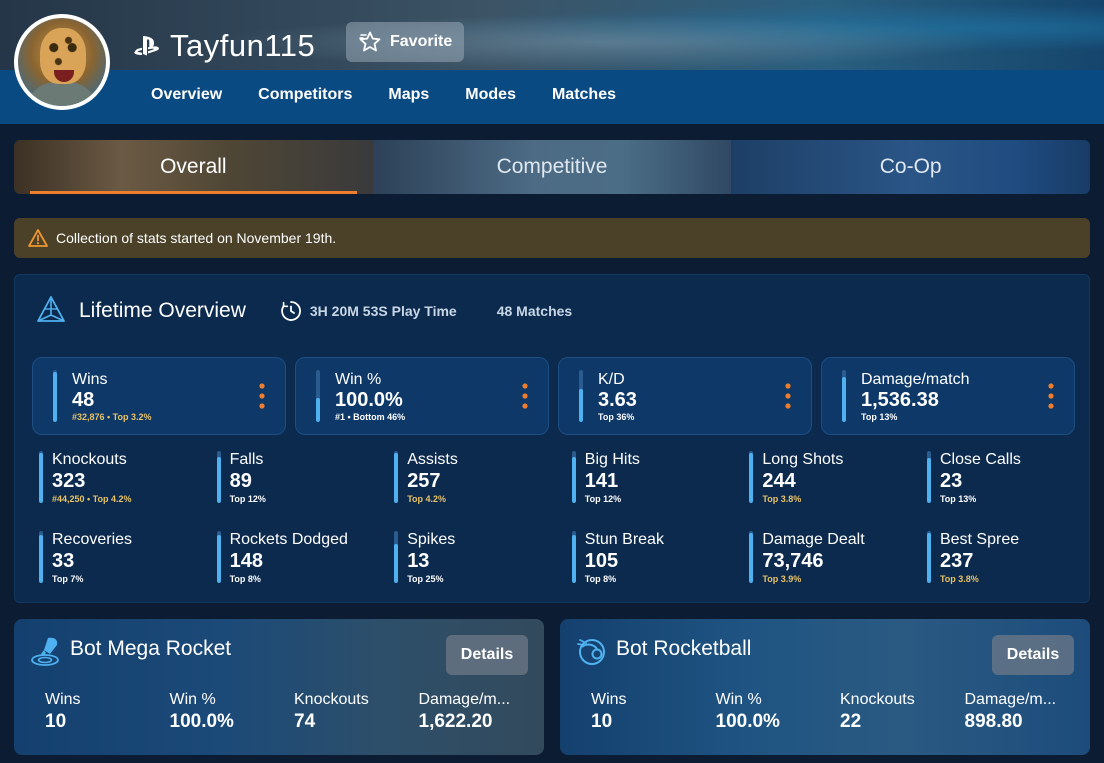 Image resolution: width=1104 pixels, height=763 pixels. Describe the element at coordinates (432, 459) in the screenshot. I see `stat-label: Assists` at that location.